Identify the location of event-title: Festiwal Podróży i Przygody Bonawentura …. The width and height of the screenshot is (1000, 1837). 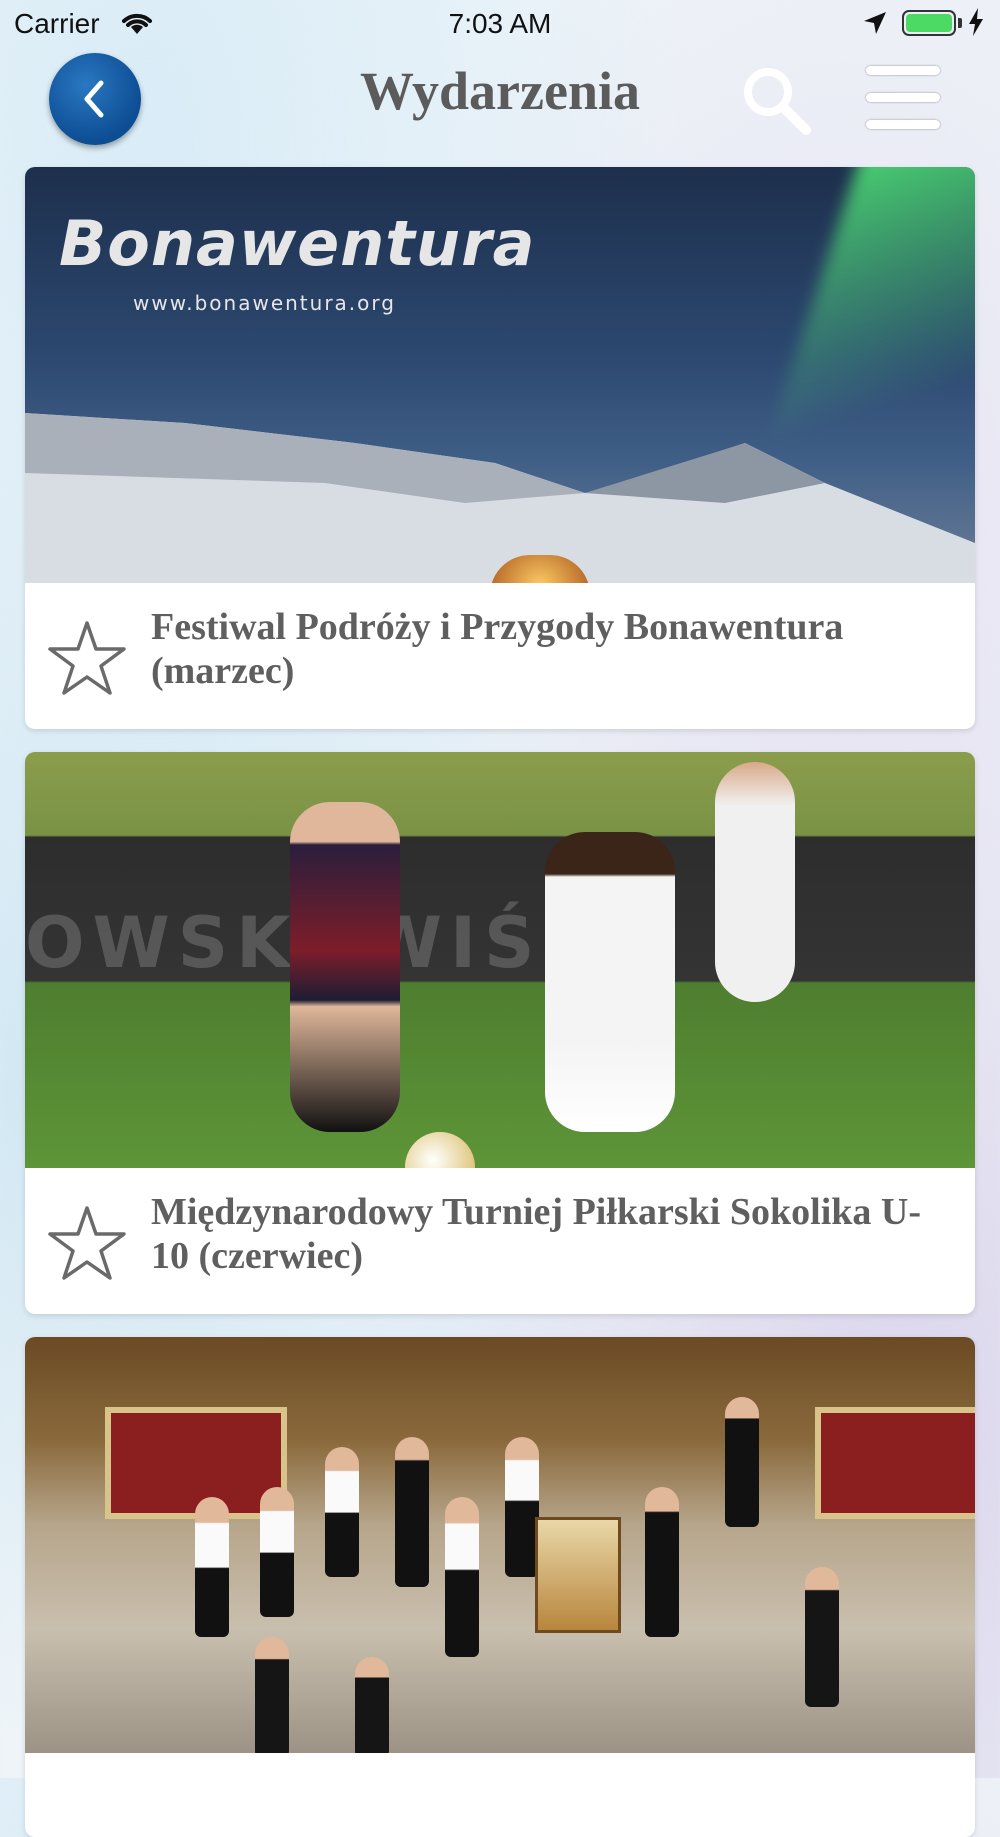
(551, 649).